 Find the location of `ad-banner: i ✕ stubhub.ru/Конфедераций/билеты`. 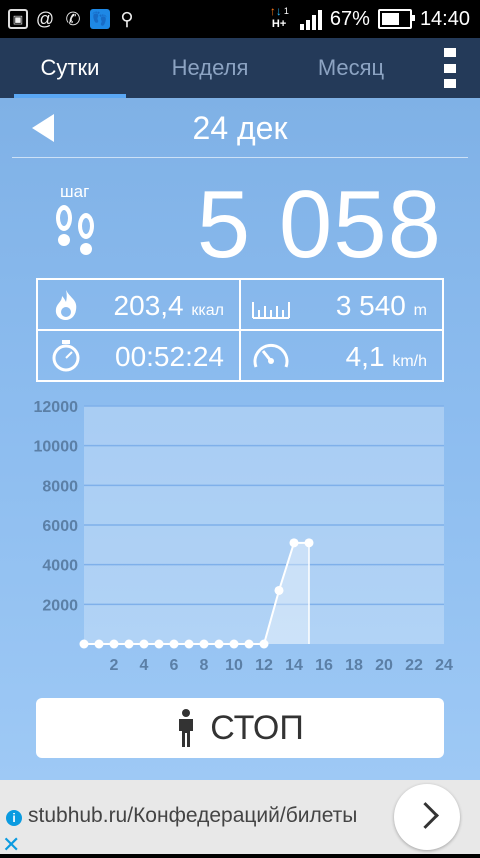

ad-banner: i ✕ stubhub.ru/Конфедераций/билеты is located at coordinates (240, 818).